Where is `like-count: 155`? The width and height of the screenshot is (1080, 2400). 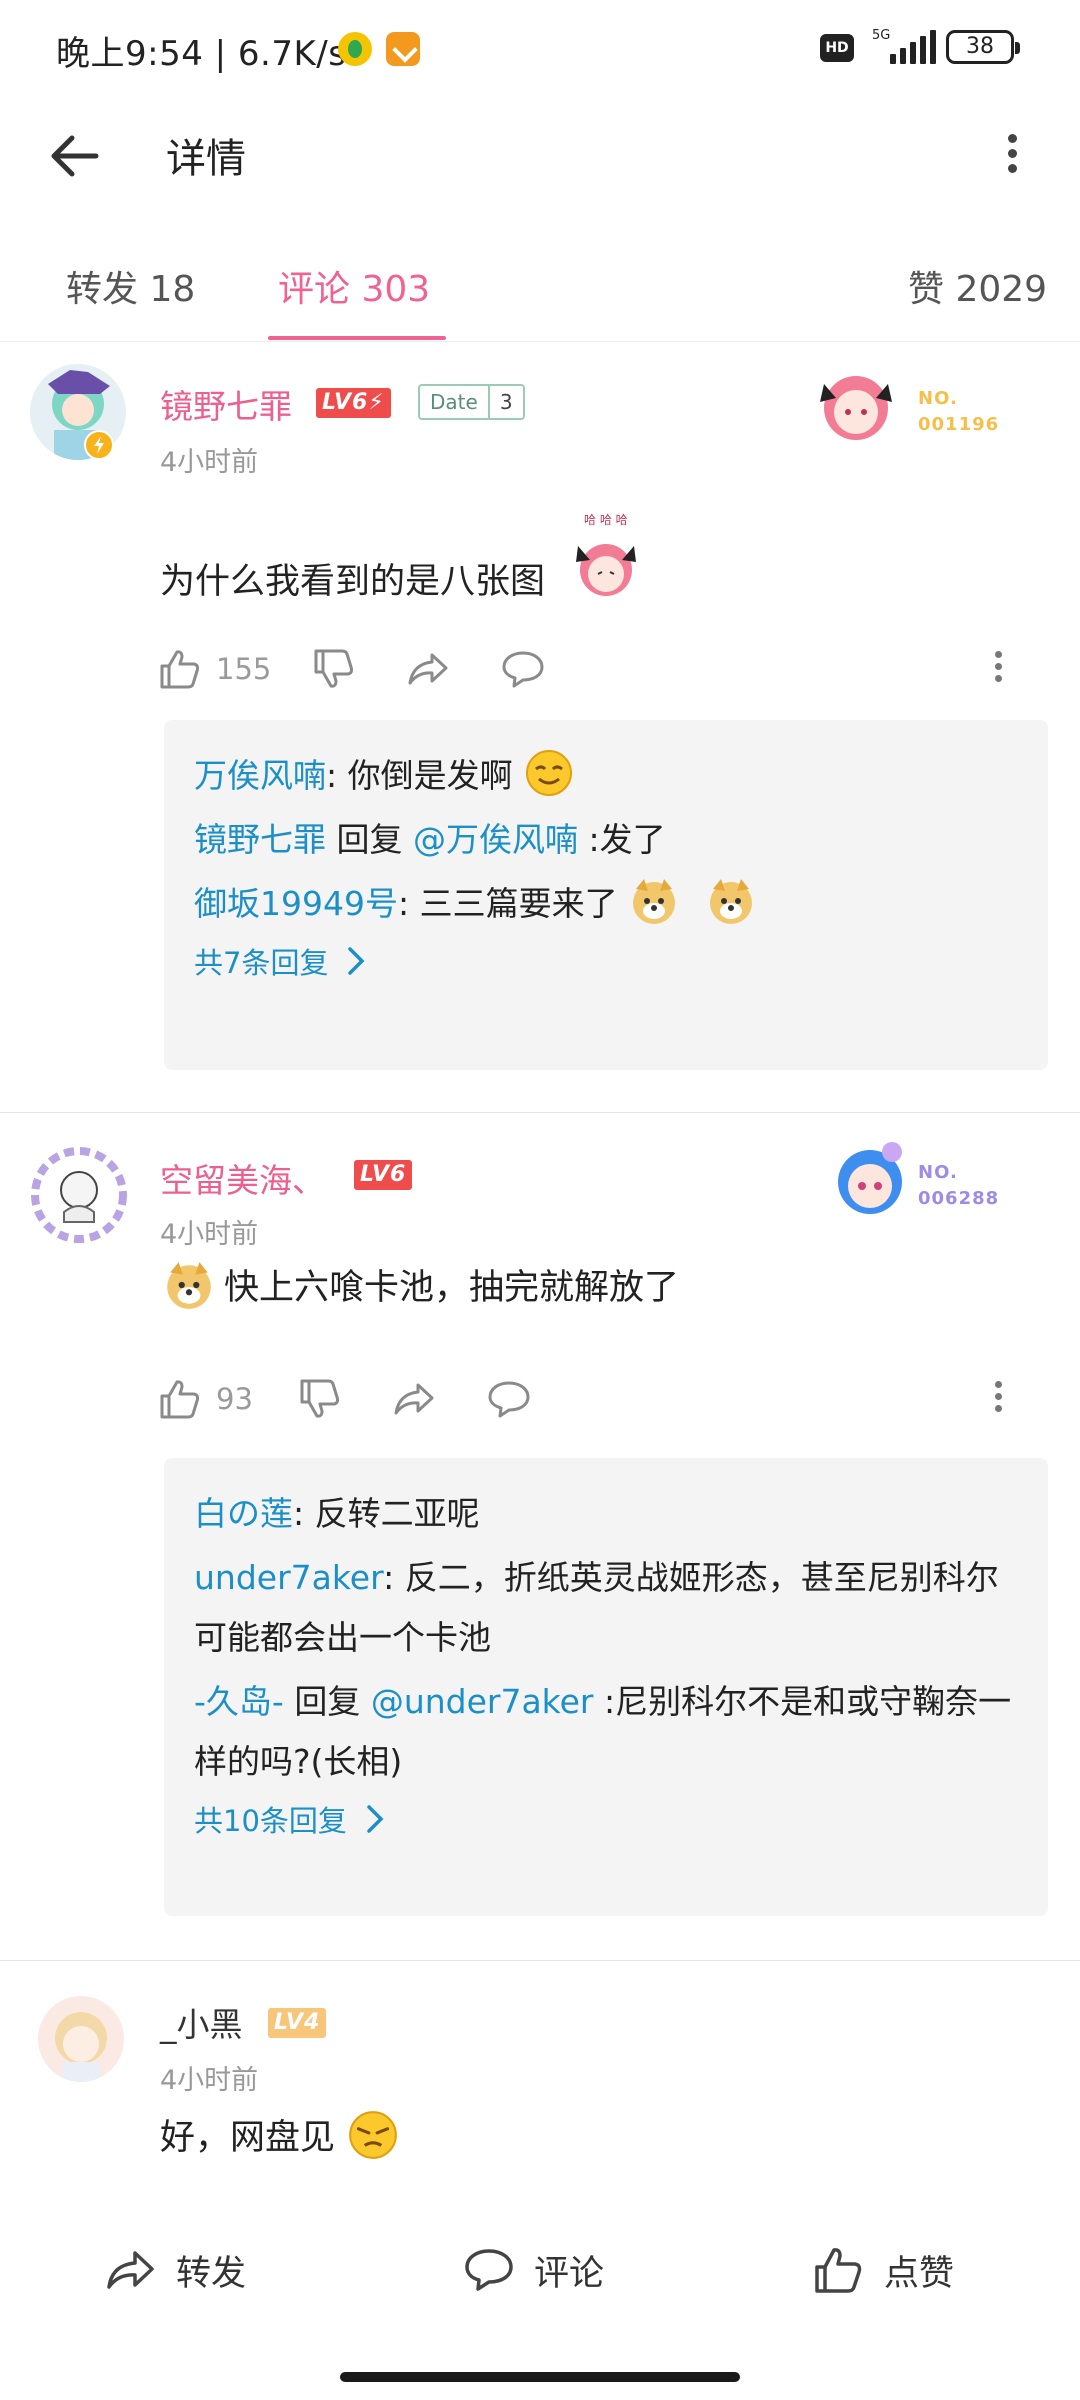
like-count: 155 is located at coordinates (244, 669).